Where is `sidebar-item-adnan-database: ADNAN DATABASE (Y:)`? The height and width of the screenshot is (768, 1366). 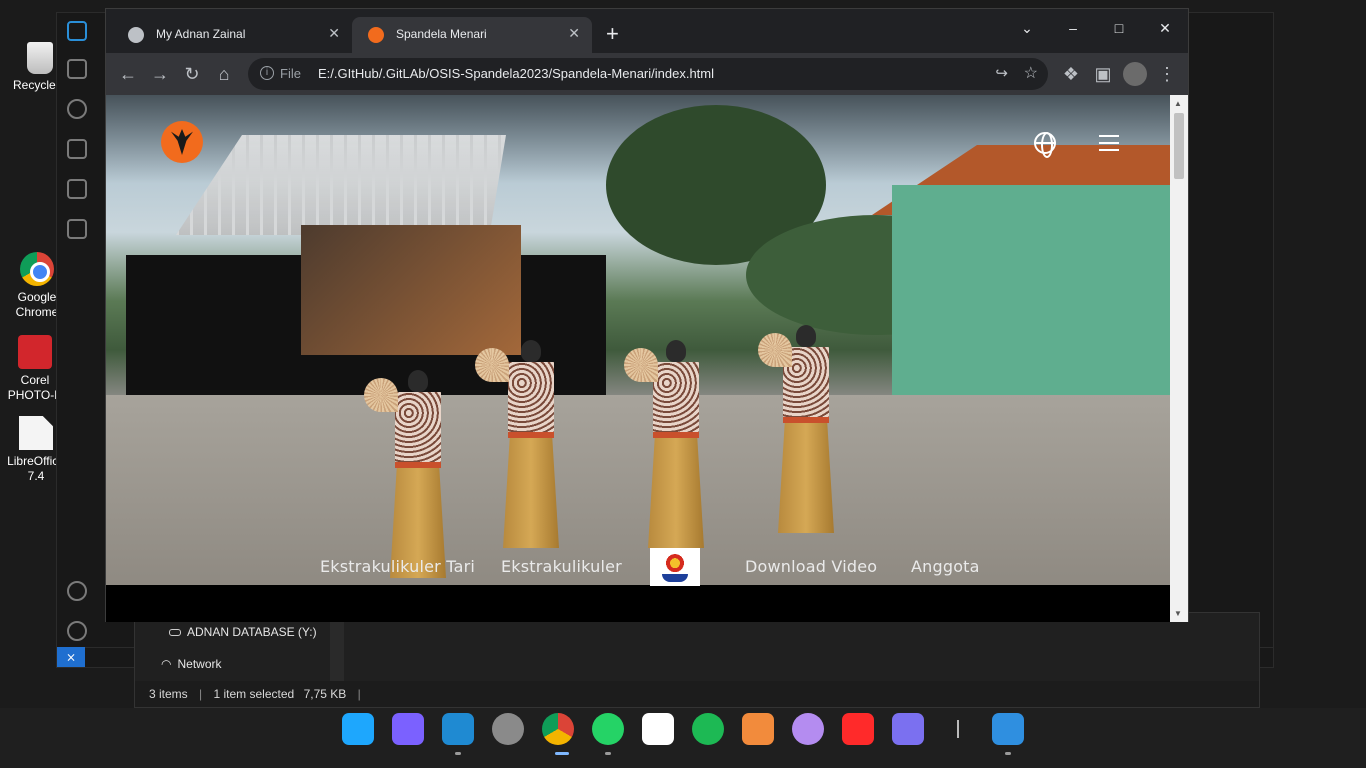
sidebar-item-adnan-database: ADNAN DATABASE (Y:) is located at coordinates (243, 632).